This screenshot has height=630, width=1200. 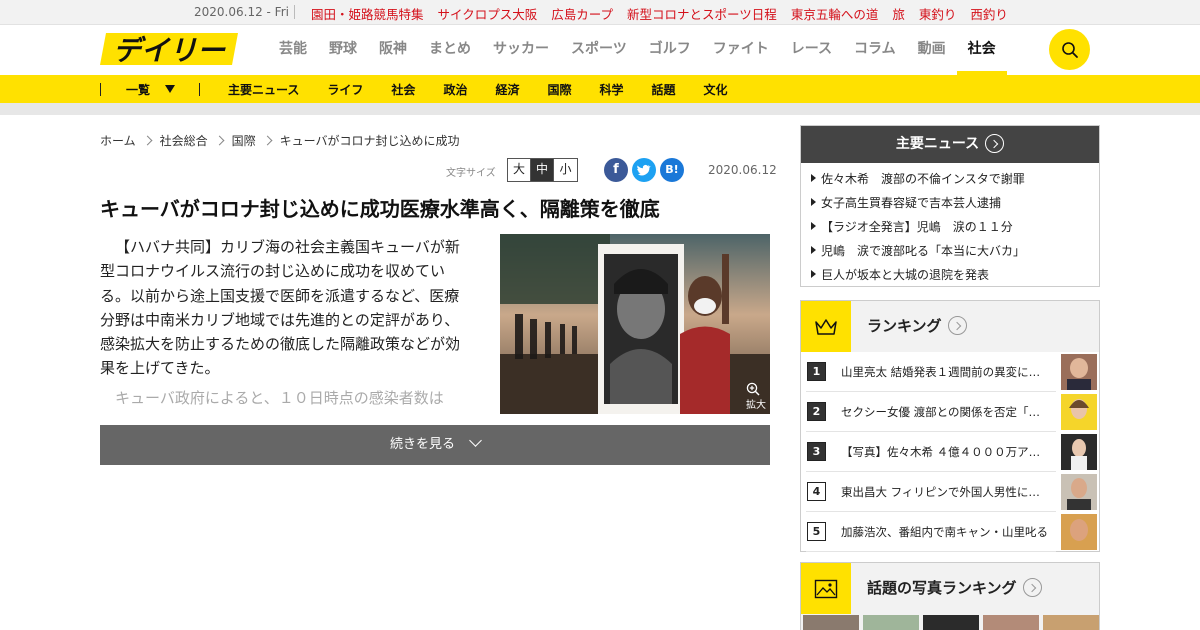 I want to click on rank-title: 加藤浩次、番組内で南キャン・山里叱る, so click(x=946, y=532).